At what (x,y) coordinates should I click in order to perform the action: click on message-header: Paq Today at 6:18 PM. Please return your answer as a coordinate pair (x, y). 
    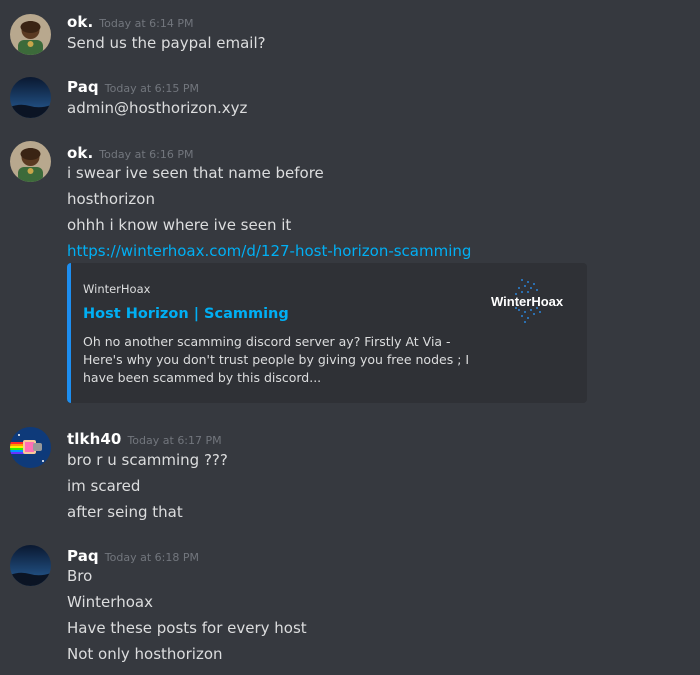
    Looking at the image, I should click on (133, 557).